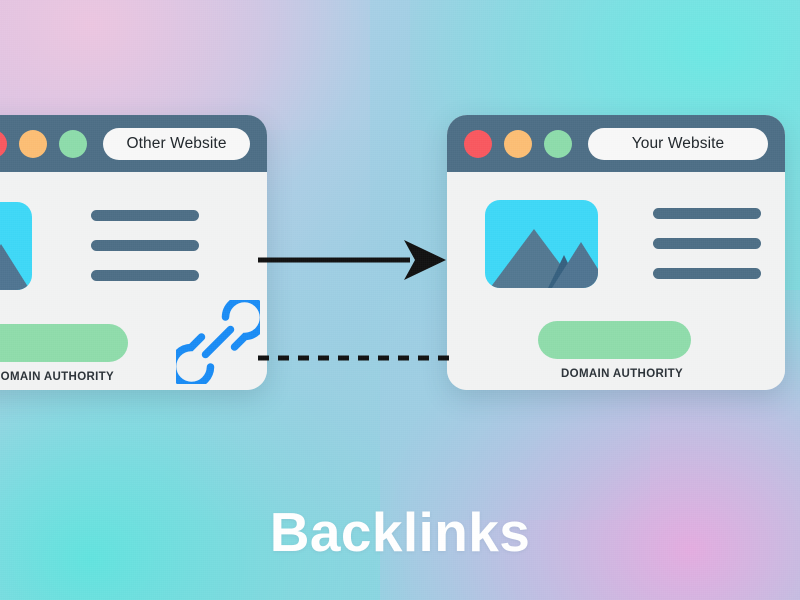 The width and height of the screenshot is (800, 600). Describe the element at coordinates (541, 244) in the screenshot. I see `thumbnail-image-your-website` at that location.